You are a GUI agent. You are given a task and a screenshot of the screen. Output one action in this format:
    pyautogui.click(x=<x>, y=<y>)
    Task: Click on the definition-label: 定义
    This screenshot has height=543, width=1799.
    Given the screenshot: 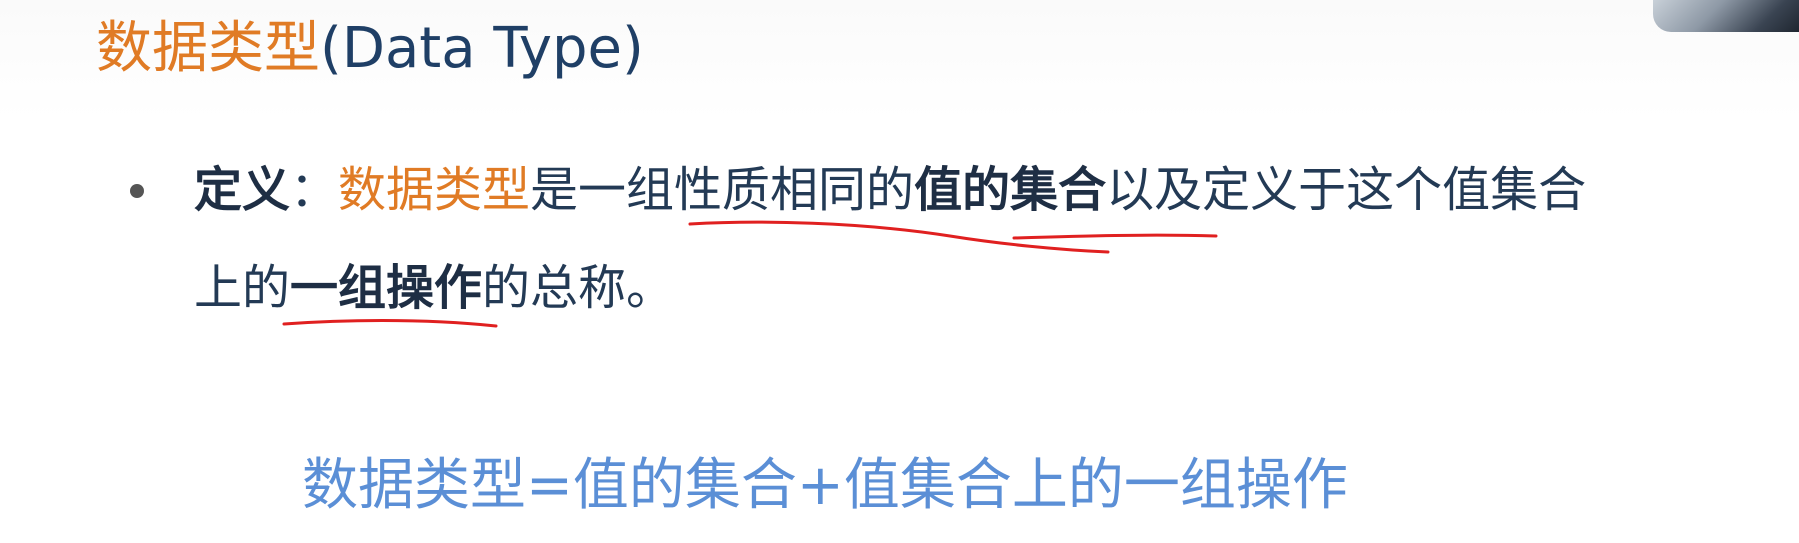 What is the action you would take?
    pyautogui.click(x=242, y=190)
    